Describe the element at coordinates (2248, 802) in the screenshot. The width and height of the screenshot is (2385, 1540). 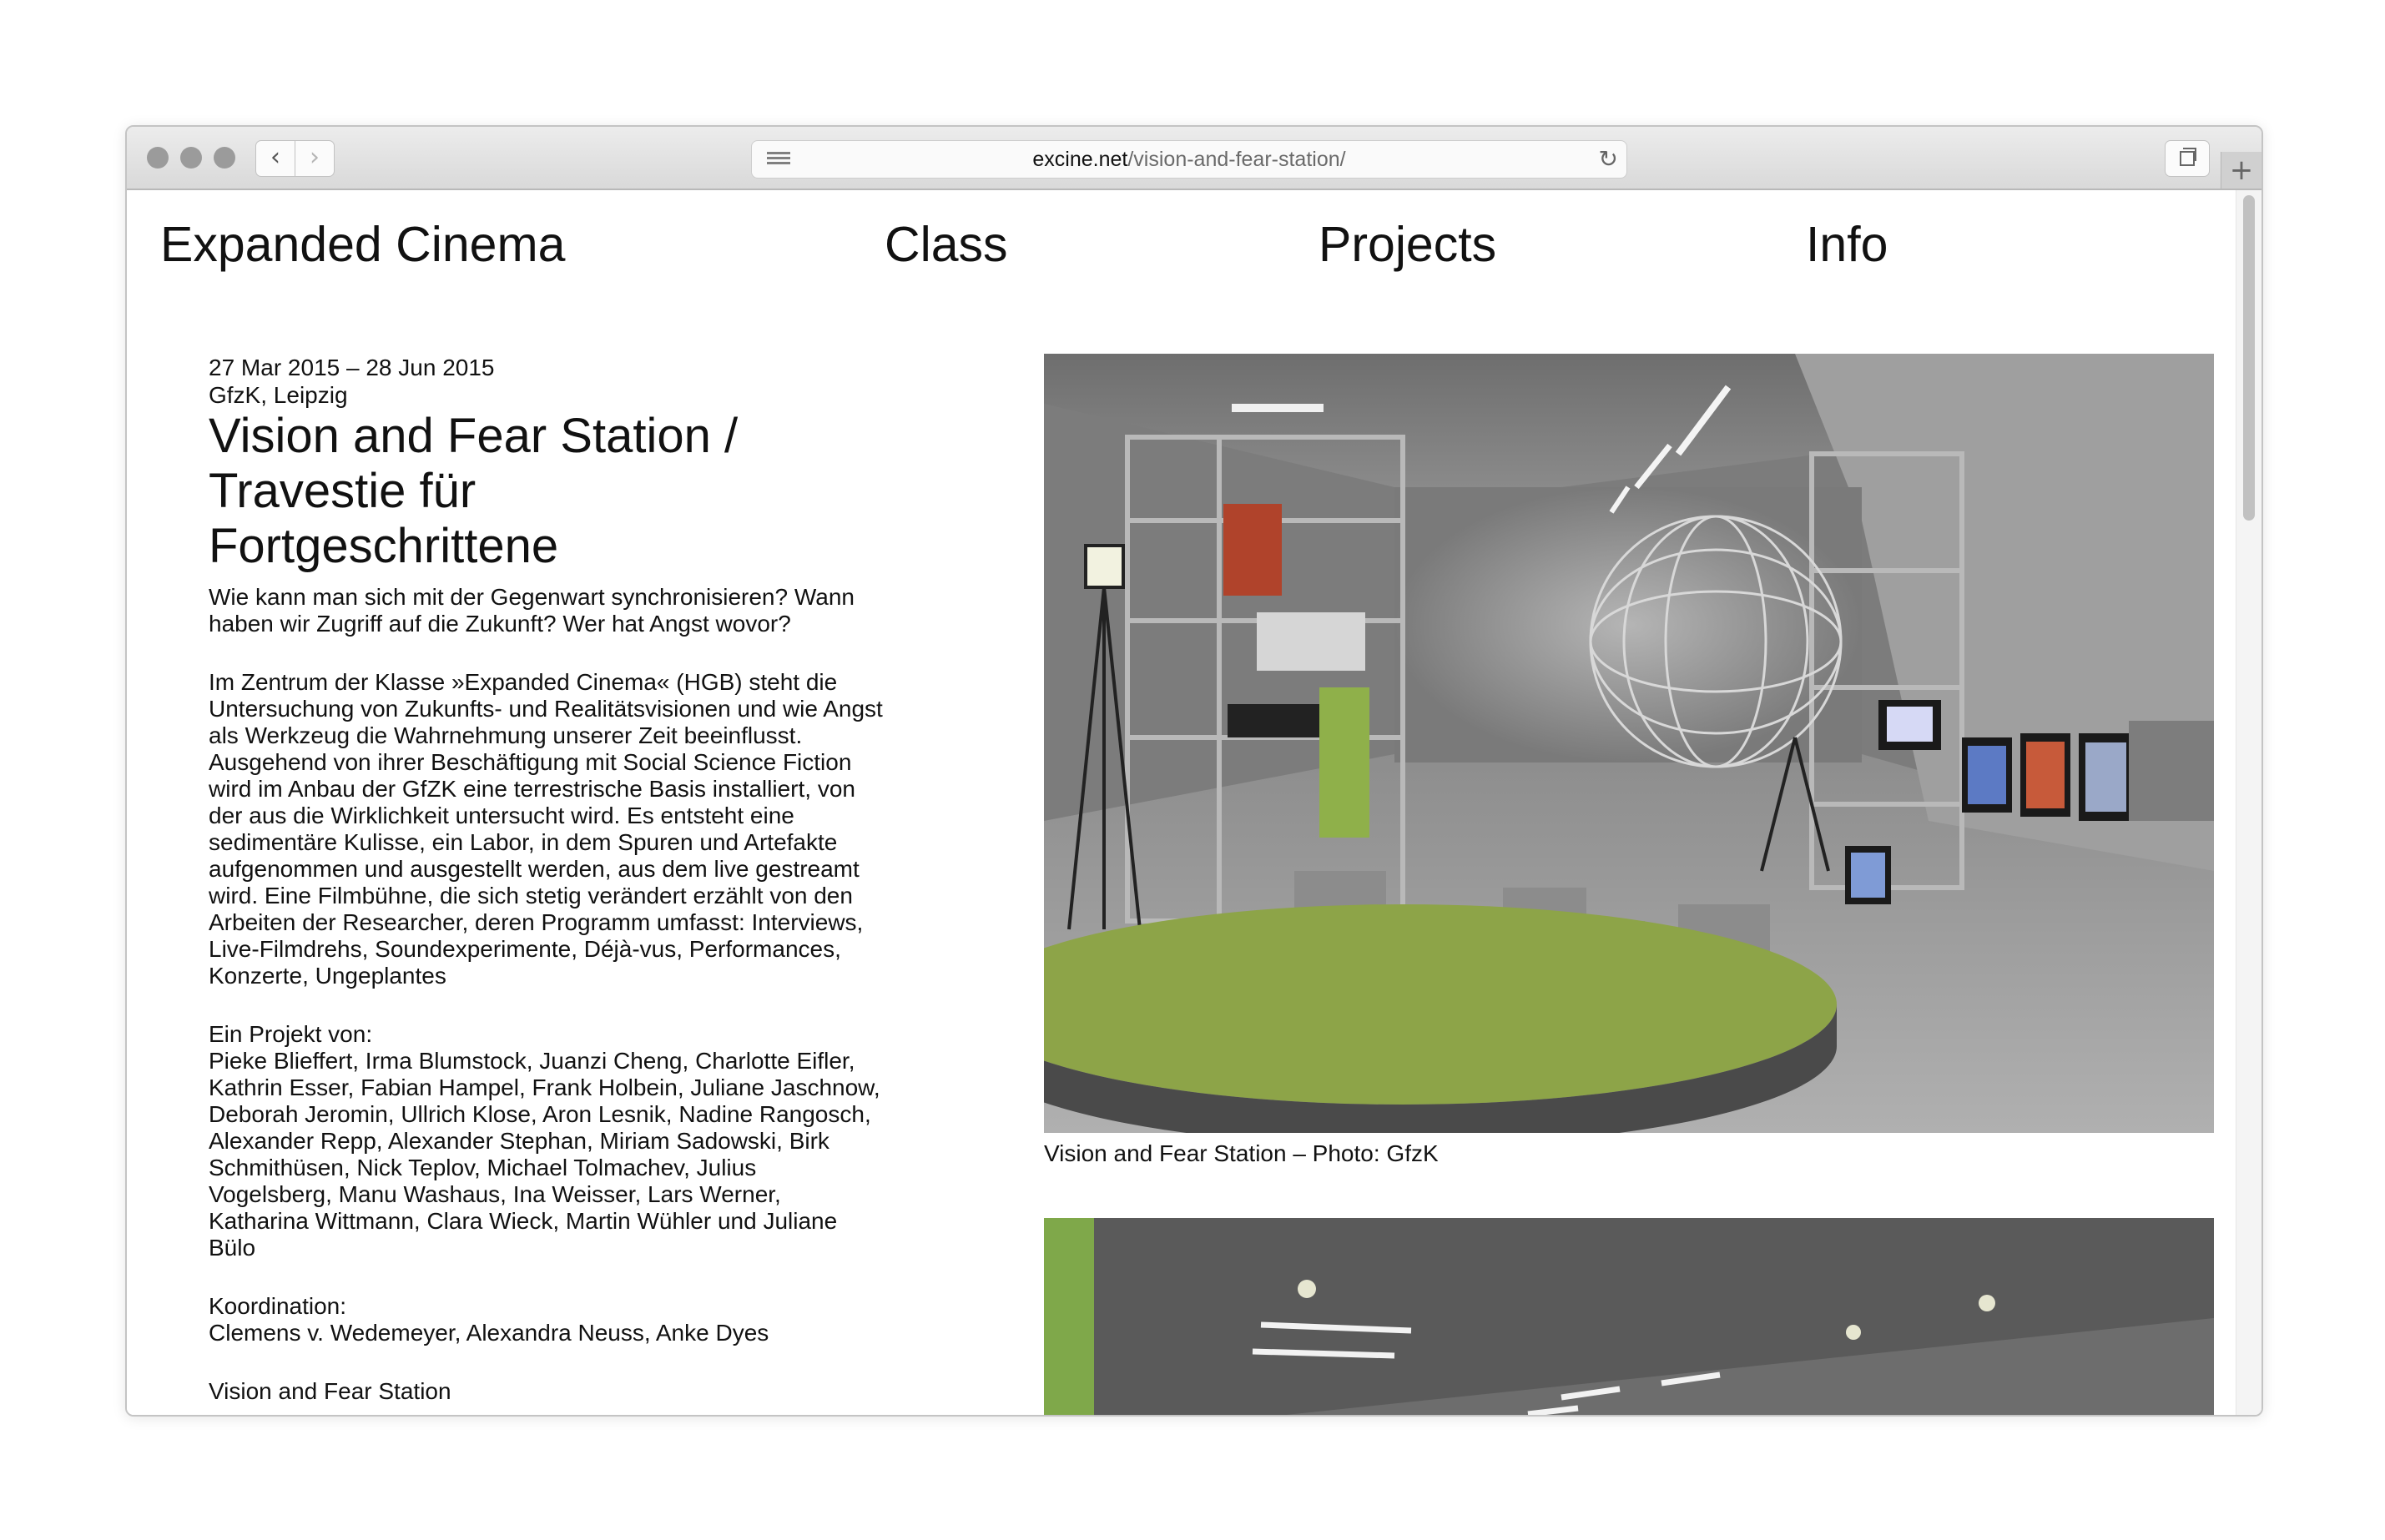
I see `page-scrollbar` at that location.